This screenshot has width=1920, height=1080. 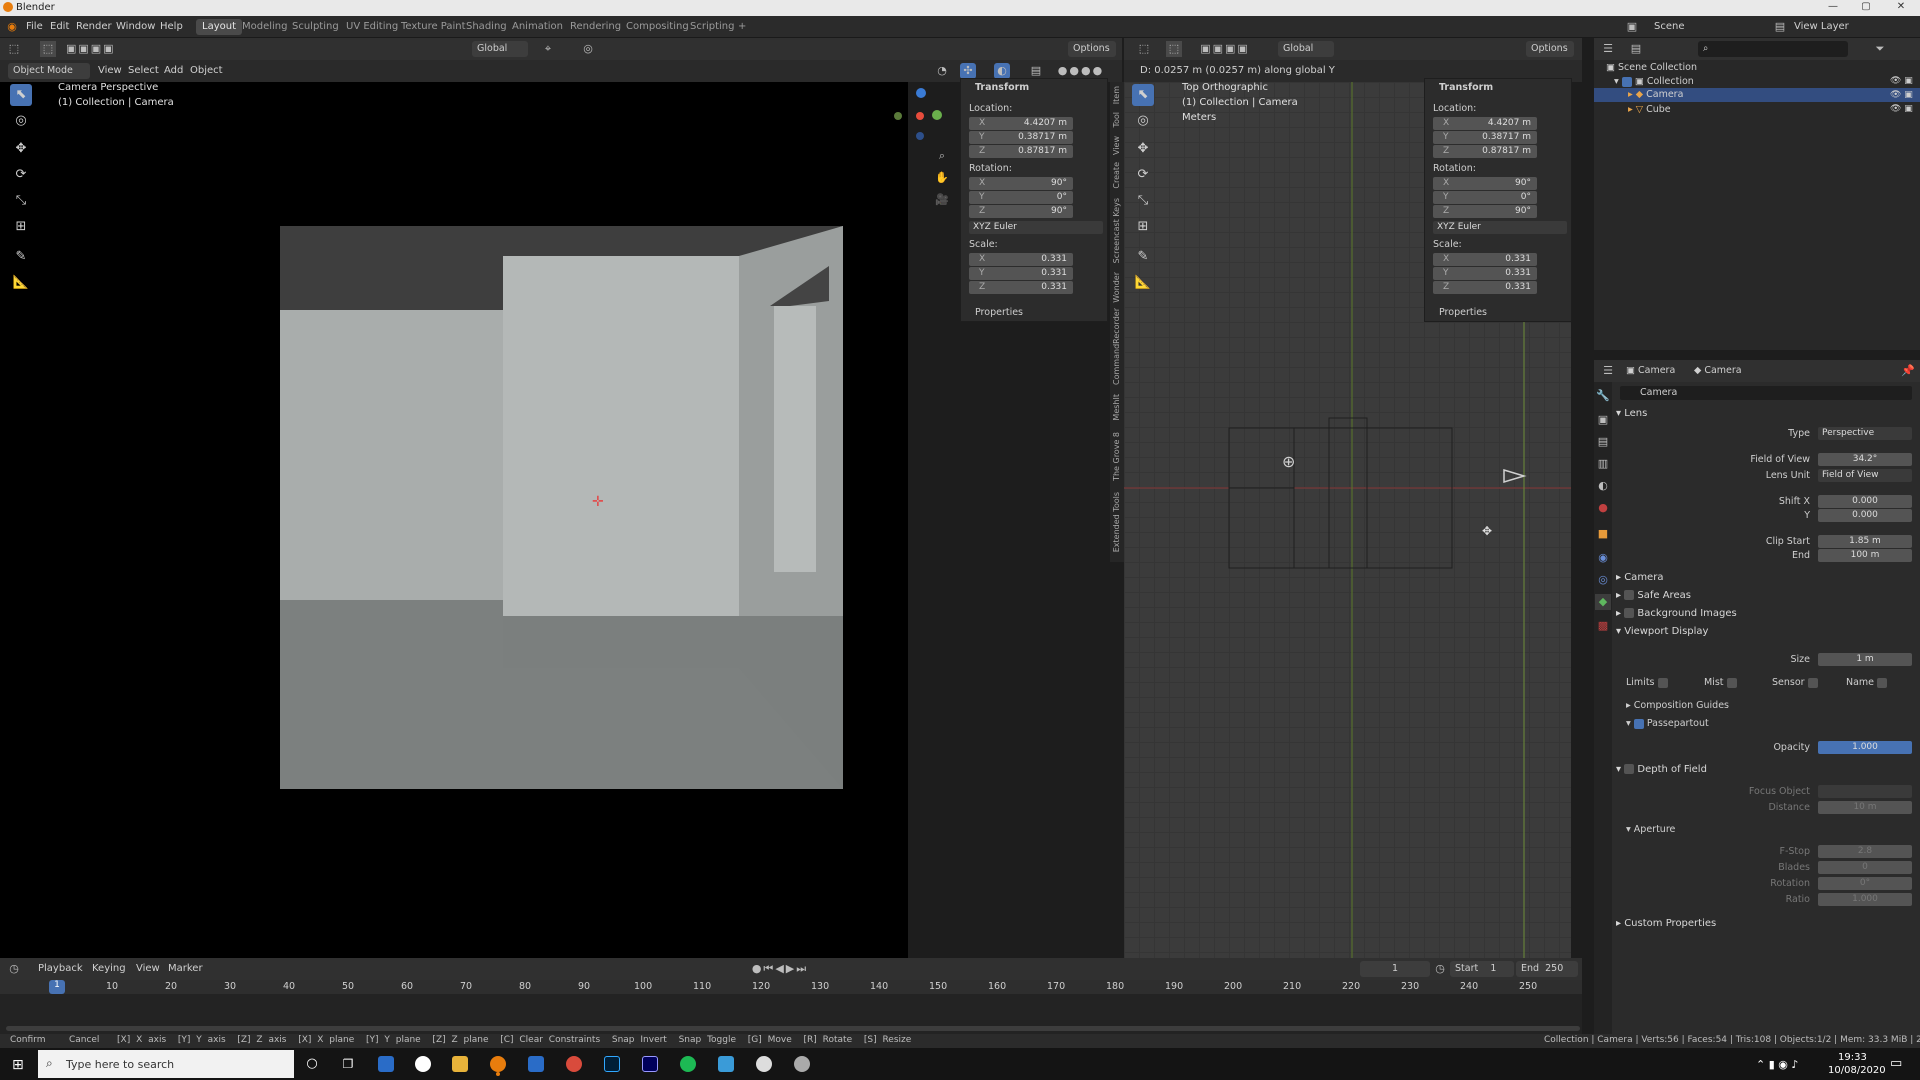 I want to click on menu-render: Render, so click(x=94, y=26).